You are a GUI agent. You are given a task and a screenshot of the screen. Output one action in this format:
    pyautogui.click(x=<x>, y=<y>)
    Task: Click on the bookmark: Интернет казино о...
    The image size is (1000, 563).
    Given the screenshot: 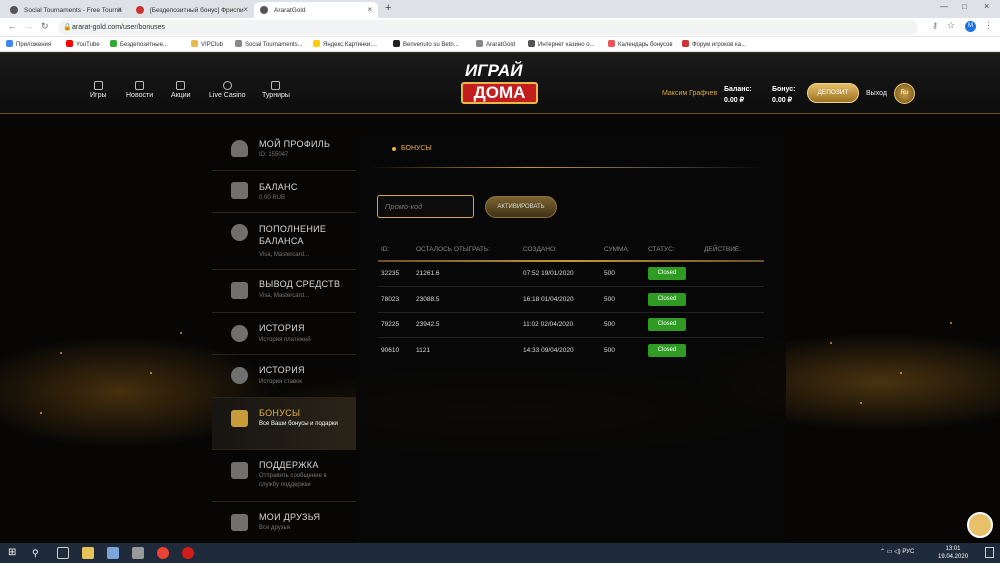 What is the action you would take?
    pyautogui.click(x=561, y=44)
    